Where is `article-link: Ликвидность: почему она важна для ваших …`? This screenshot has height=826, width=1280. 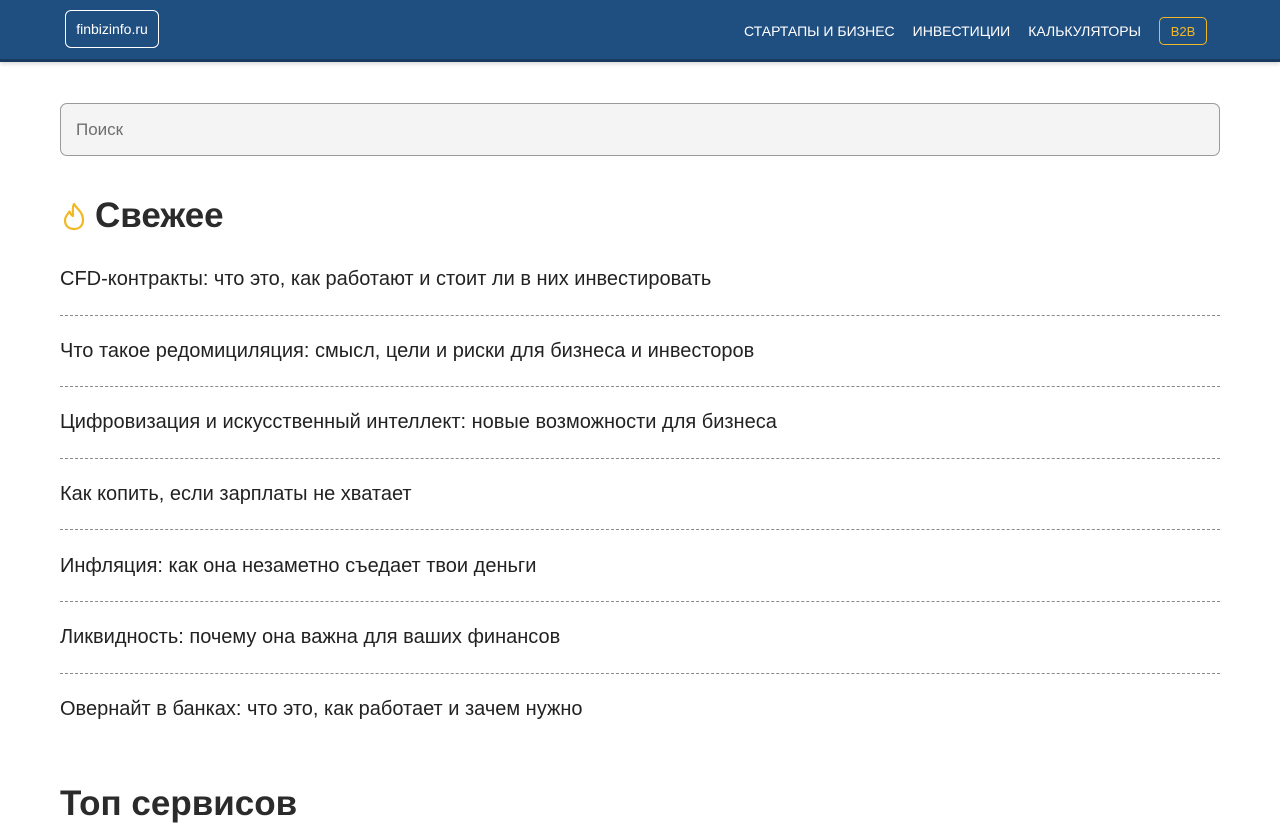
article-link: Ликвидность: почему она важна для ваших … is located at coordinates (310, 637).